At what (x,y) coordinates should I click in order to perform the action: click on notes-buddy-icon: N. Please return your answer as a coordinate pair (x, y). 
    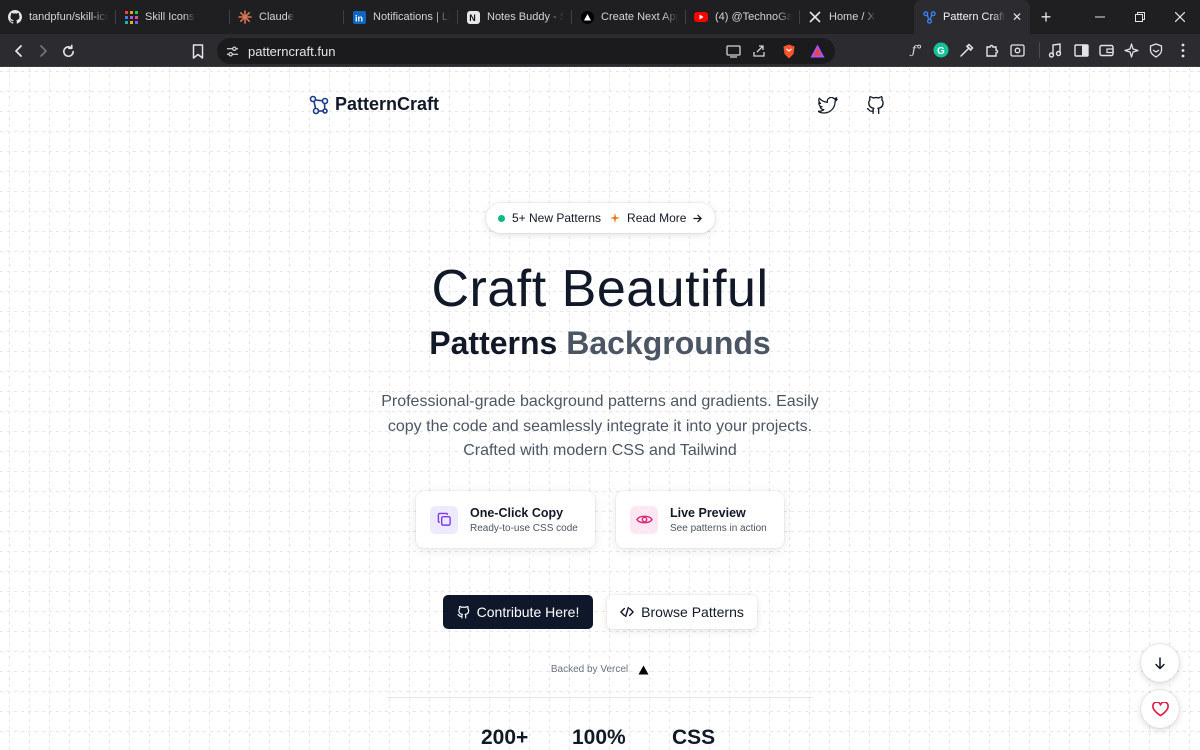
    Looking at the image, I should click on (473, 17).